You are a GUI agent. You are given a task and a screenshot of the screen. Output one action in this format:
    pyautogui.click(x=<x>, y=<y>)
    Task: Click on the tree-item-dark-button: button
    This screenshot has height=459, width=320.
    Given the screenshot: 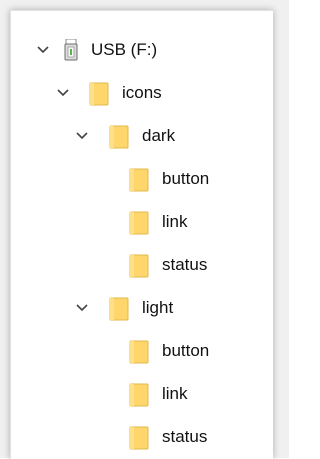 What is the action you would take?
    pyautogui.click(x=142, y=180)
    